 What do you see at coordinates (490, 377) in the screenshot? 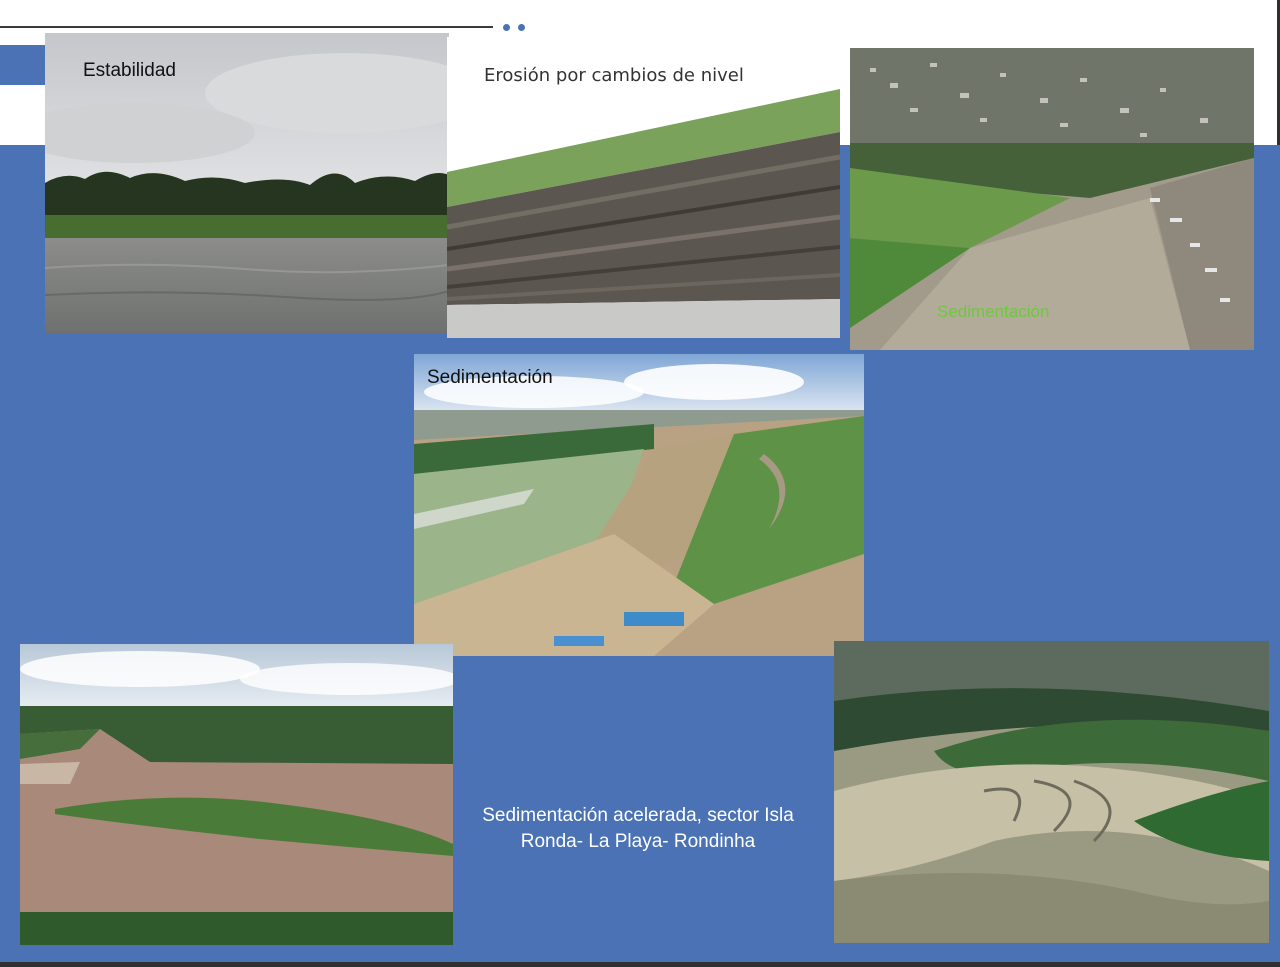
I see `caption-sedimentacion: Sedimentación` at bounding box center [490, 377].